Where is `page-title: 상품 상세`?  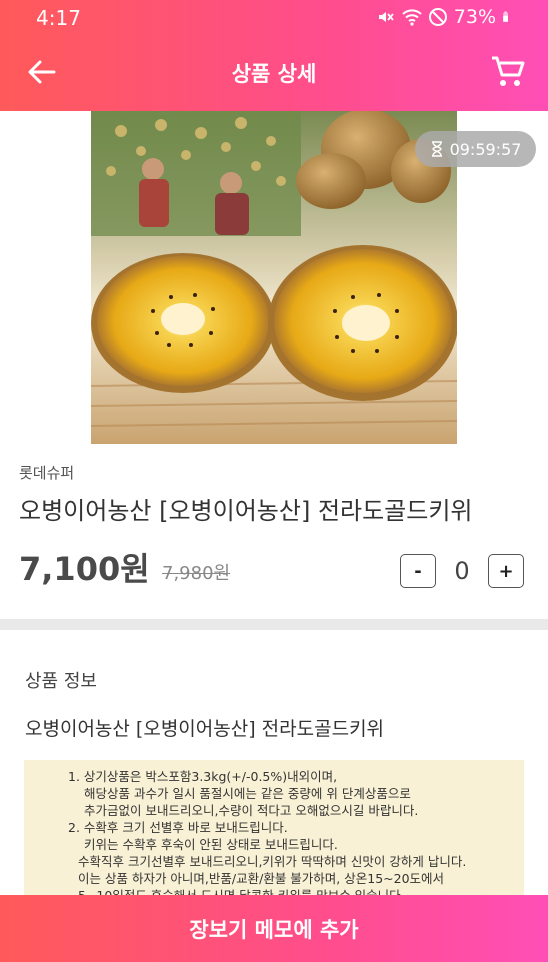 page-title: 상품 상세 is located at coordinates (274, 74).